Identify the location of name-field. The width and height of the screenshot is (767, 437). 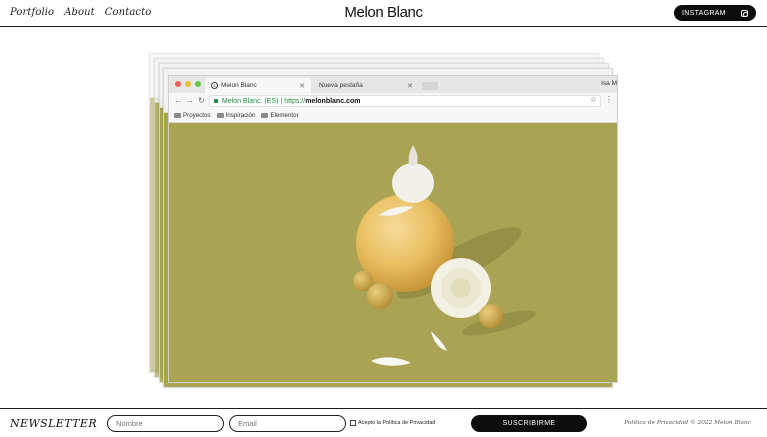
(165, 423).